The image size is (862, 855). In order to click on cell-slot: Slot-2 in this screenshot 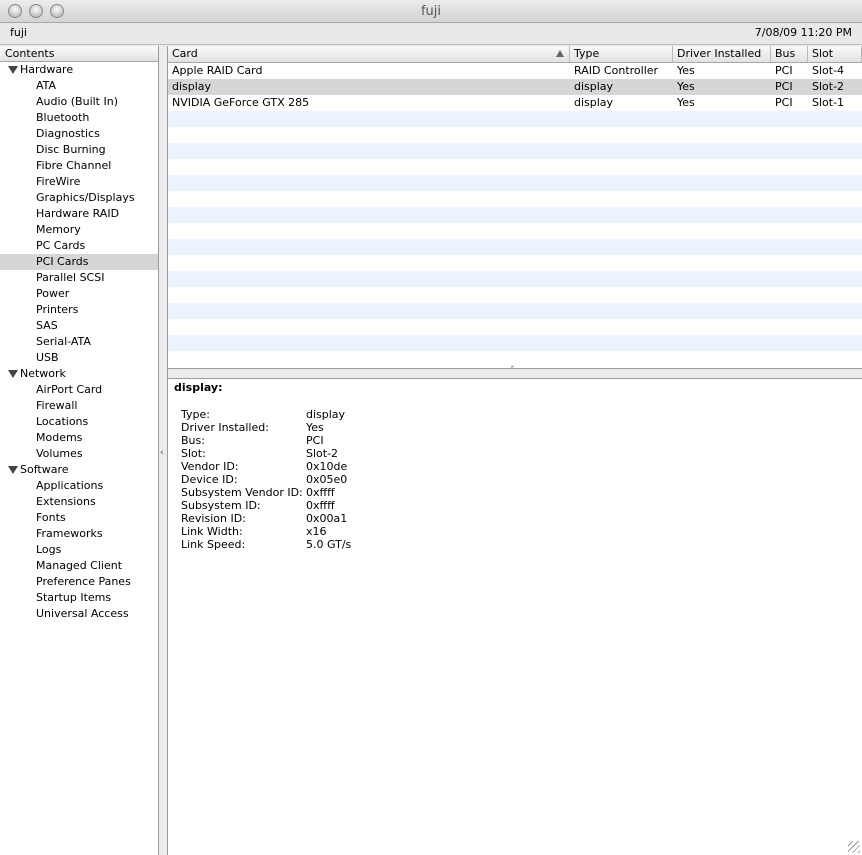, I will do `click(828, 86)`.